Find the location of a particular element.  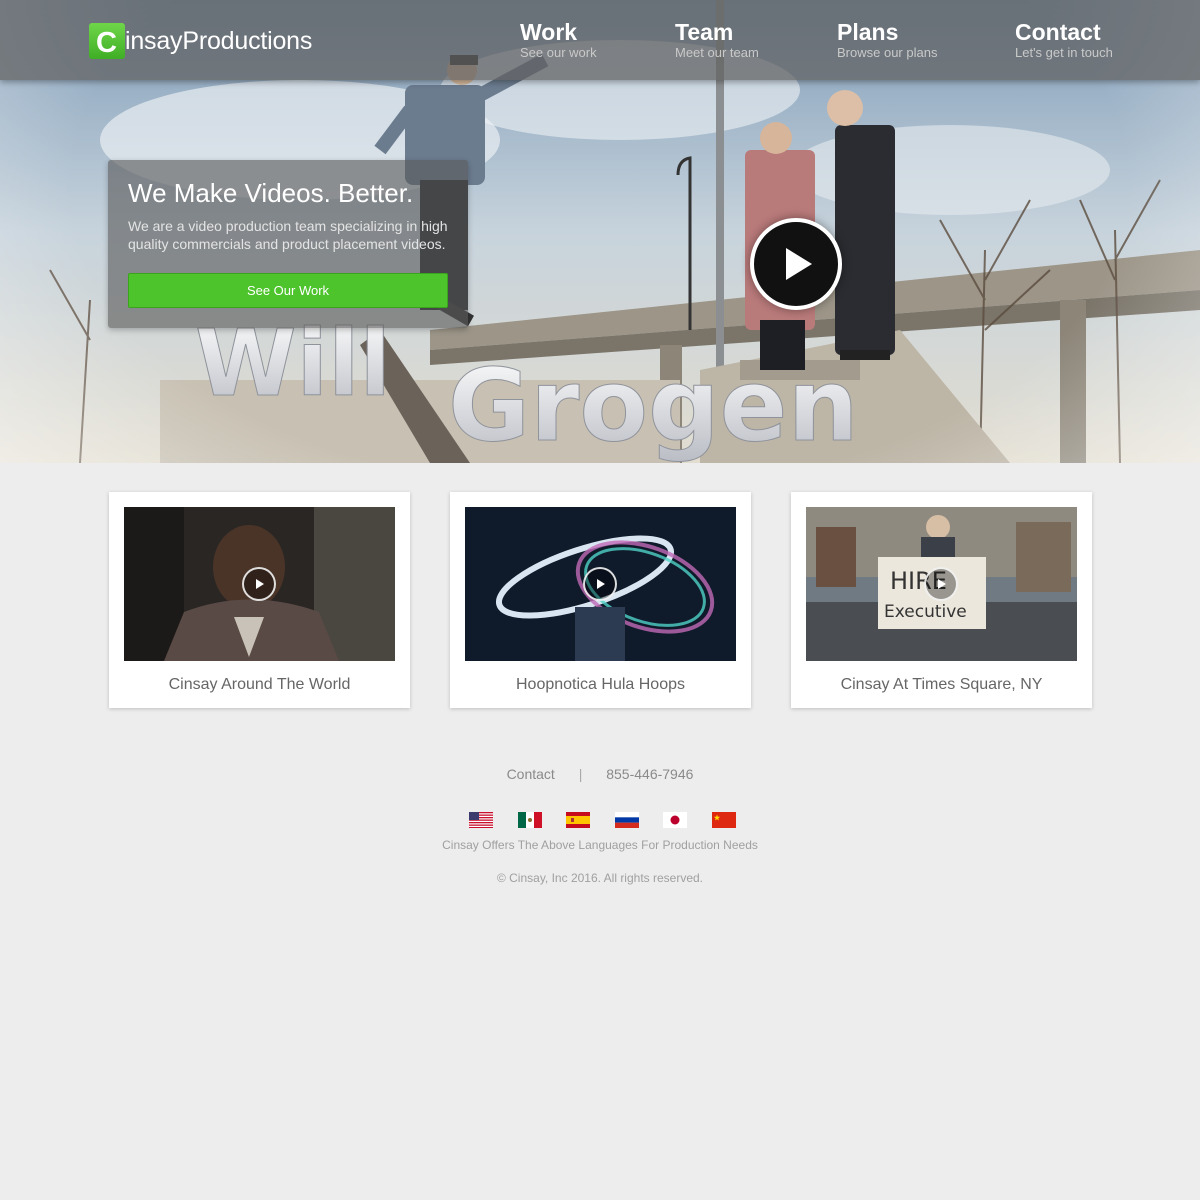

nav-team: Team Meet our team is located at coordinates (717, 39).